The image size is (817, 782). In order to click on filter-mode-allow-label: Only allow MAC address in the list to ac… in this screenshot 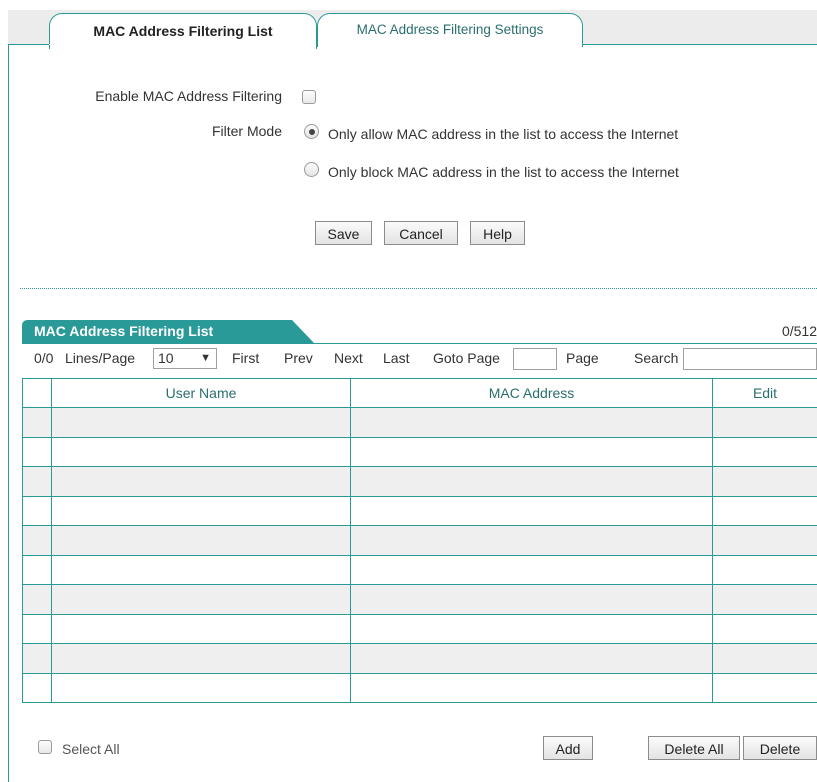, I will do `click(503, 134)`.